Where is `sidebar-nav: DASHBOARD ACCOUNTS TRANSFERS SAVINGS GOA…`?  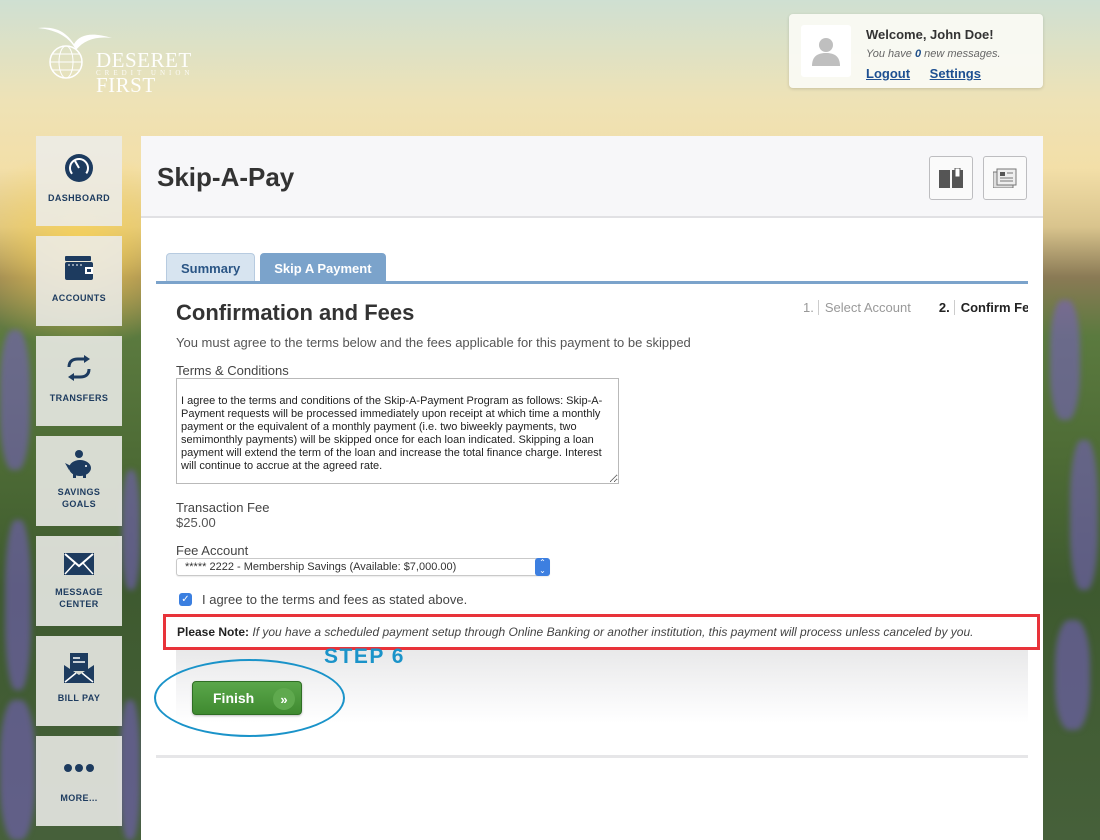
sidebar-nav: DASHBOARD ACCOUNTS TRANSFERS SAVINGS GOA… is located at coordinates (79, 486).